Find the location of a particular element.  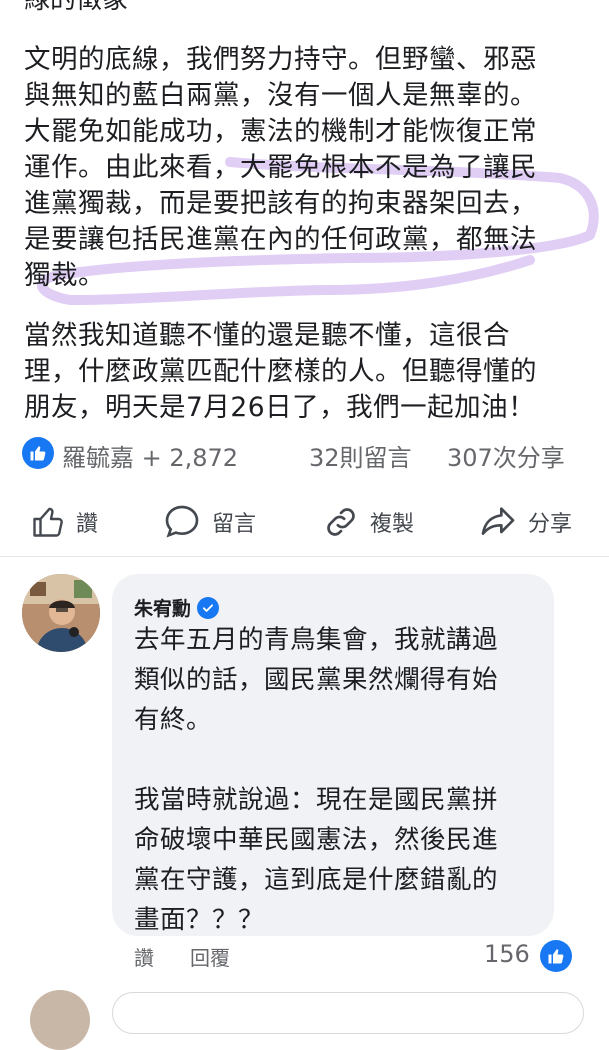

post-line: 進黨獨裁，而是要把該有的拘束器架回去， is located at coordinates (280, 203).